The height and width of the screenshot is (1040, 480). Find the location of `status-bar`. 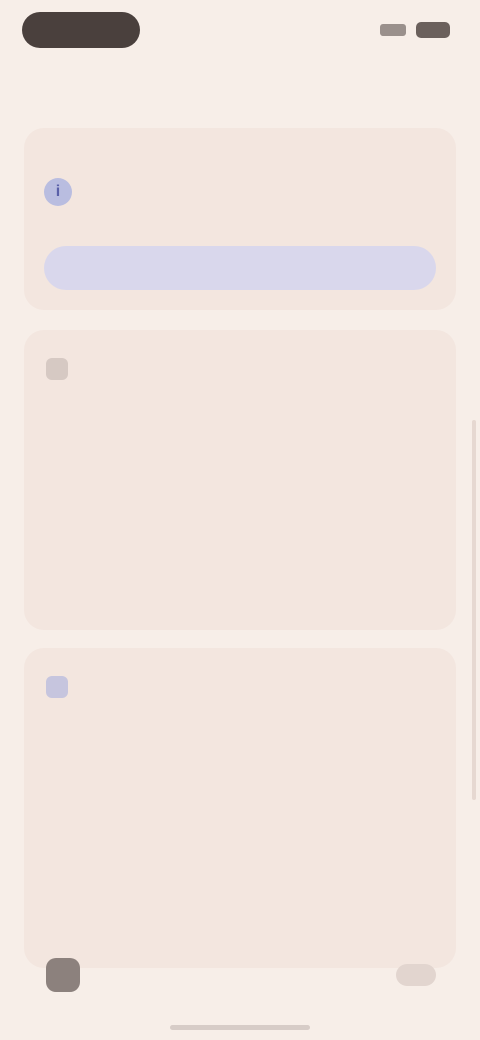

status-bar is located at coordinates (240, 31).